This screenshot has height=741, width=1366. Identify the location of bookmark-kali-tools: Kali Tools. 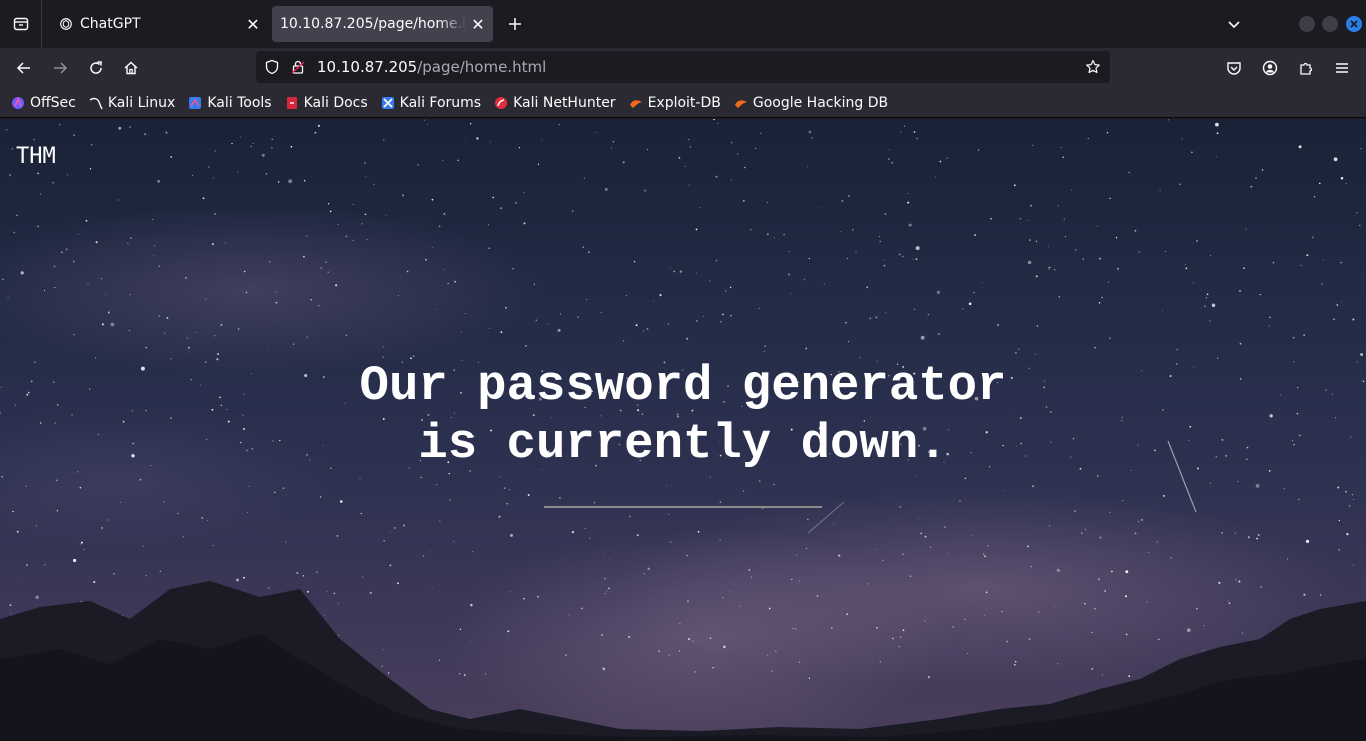
(229, 102).